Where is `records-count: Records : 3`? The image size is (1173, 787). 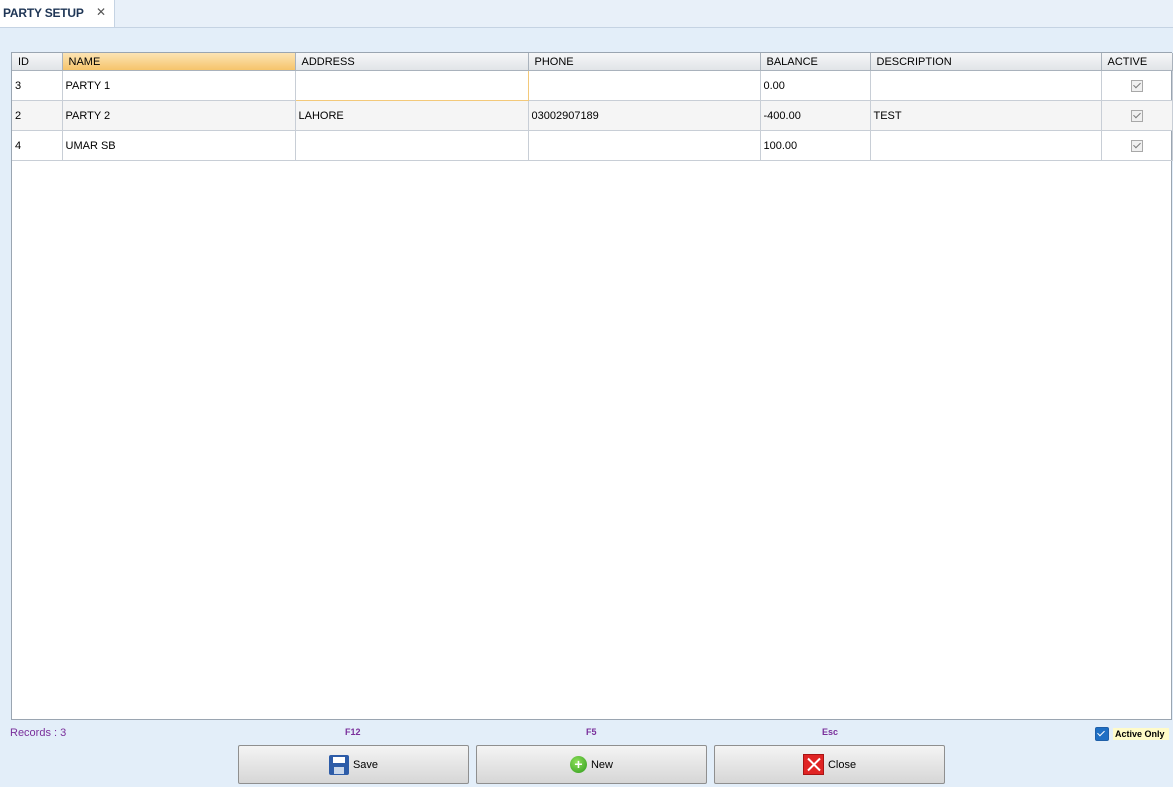 records-count: Records : 3 is located at coordinates (38, 733).